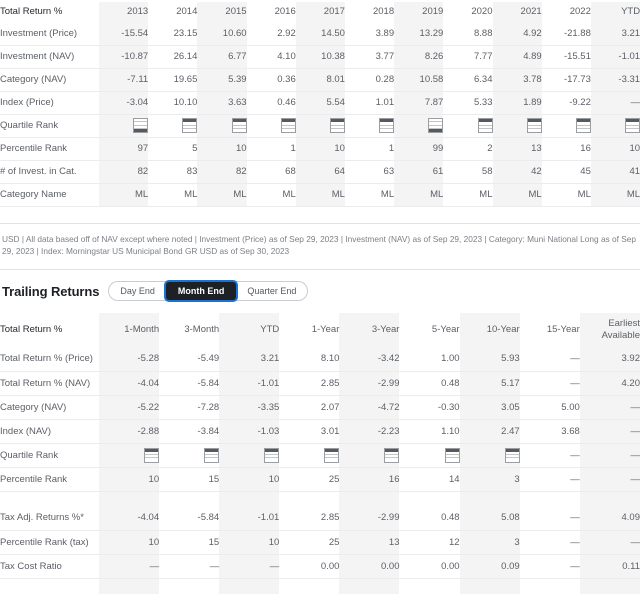  What do you see at coordinates (489, 518) in the screenshot?
I see `trailing-cell: 5.08` at bounding box center [489, 518].